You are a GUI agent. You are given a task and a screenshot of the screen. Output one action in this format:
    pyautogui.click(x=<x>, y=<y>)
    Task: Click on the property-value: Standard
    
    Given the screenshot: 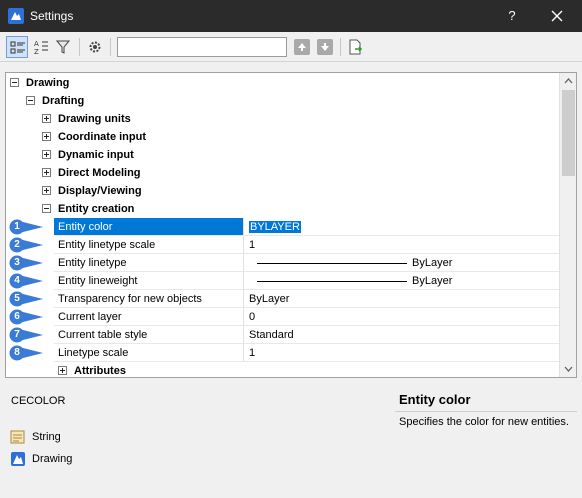 What is the action you would take?
    pyautogui.click(x=401, y=335)
    